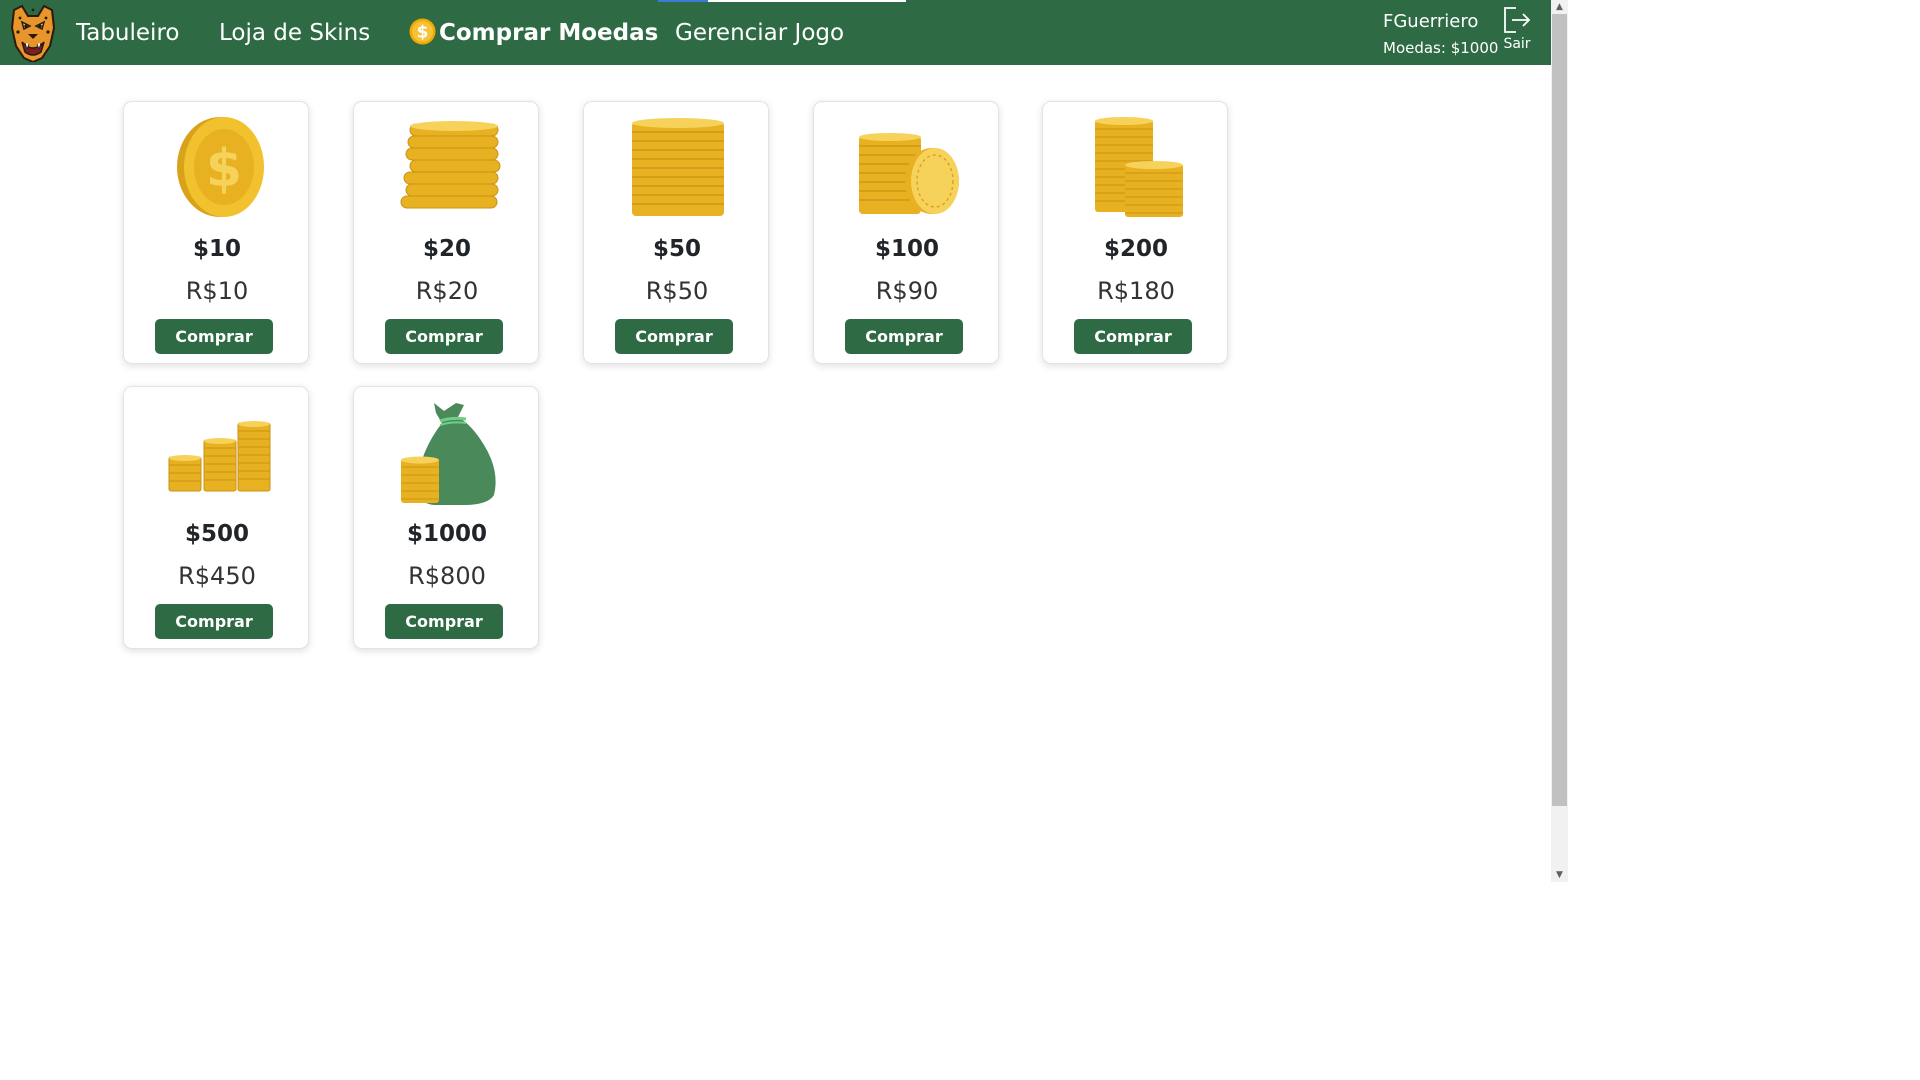 The image size is (1920, 1080). I want to click on tall-coin-stack-icon, so click(677, 166).